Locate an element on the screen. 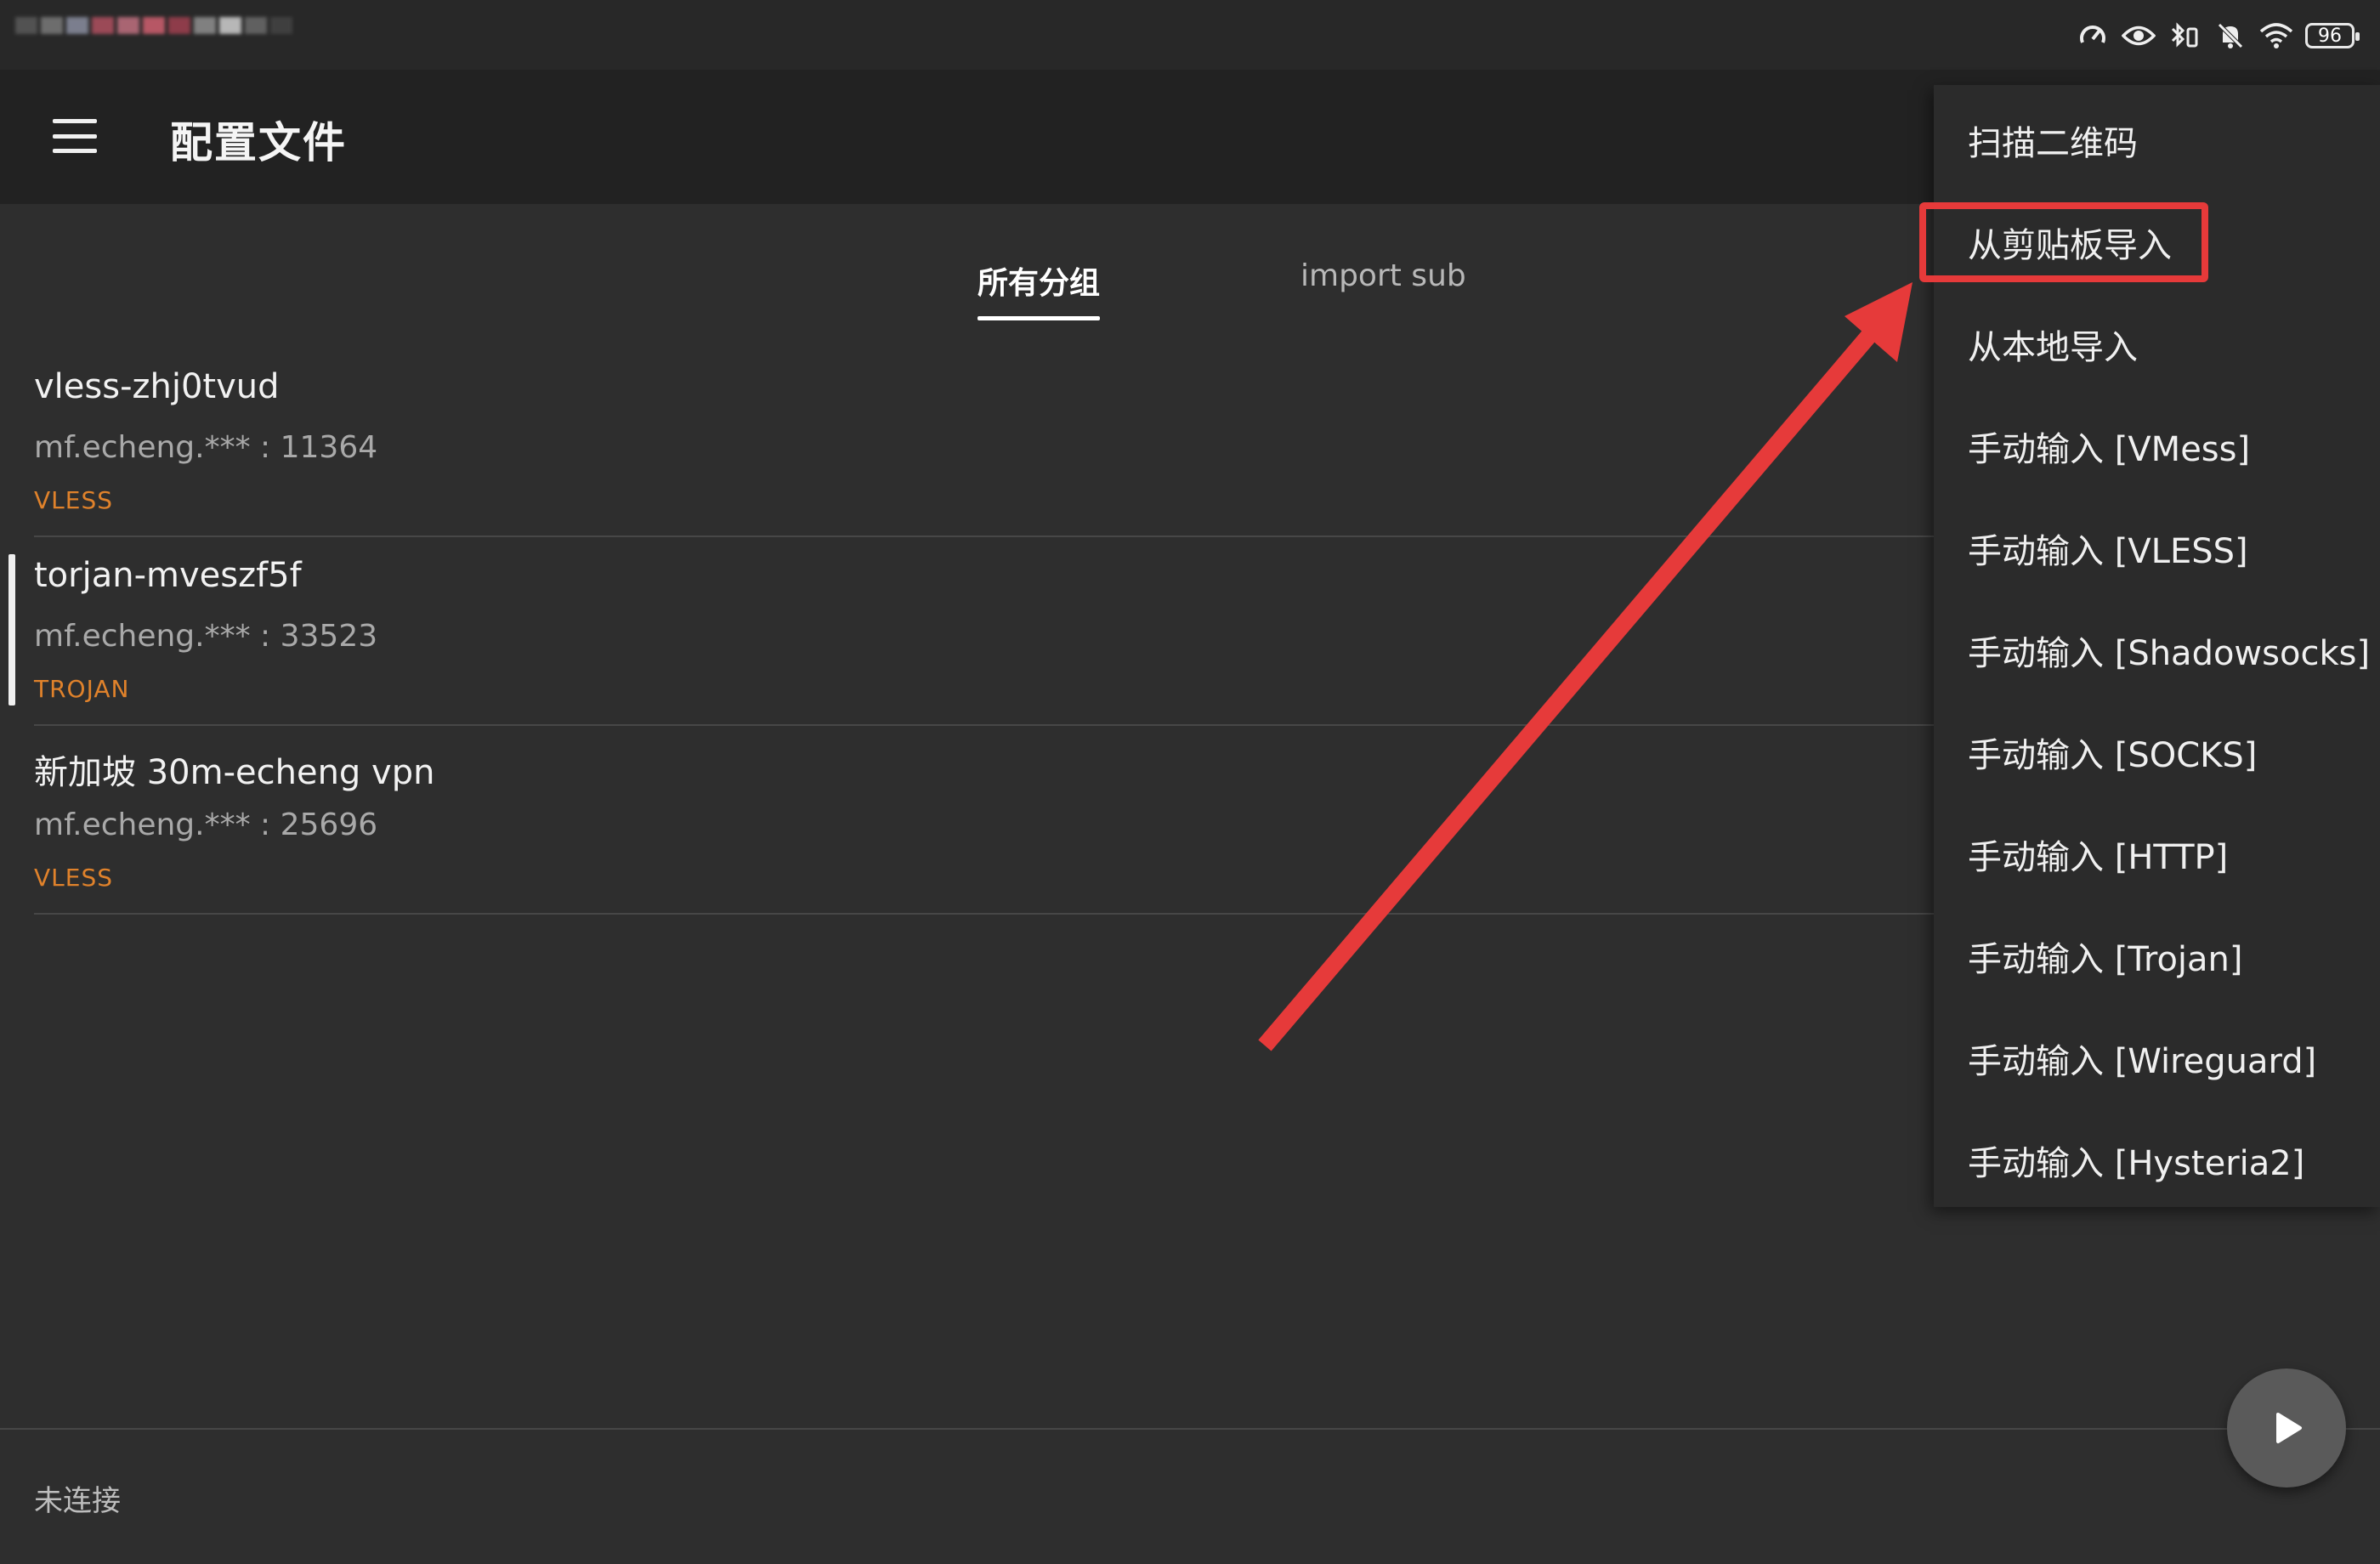 The image size is (2380, 1564). profile-name: vless-zhj0tvud is located at coordinates (157, 386).